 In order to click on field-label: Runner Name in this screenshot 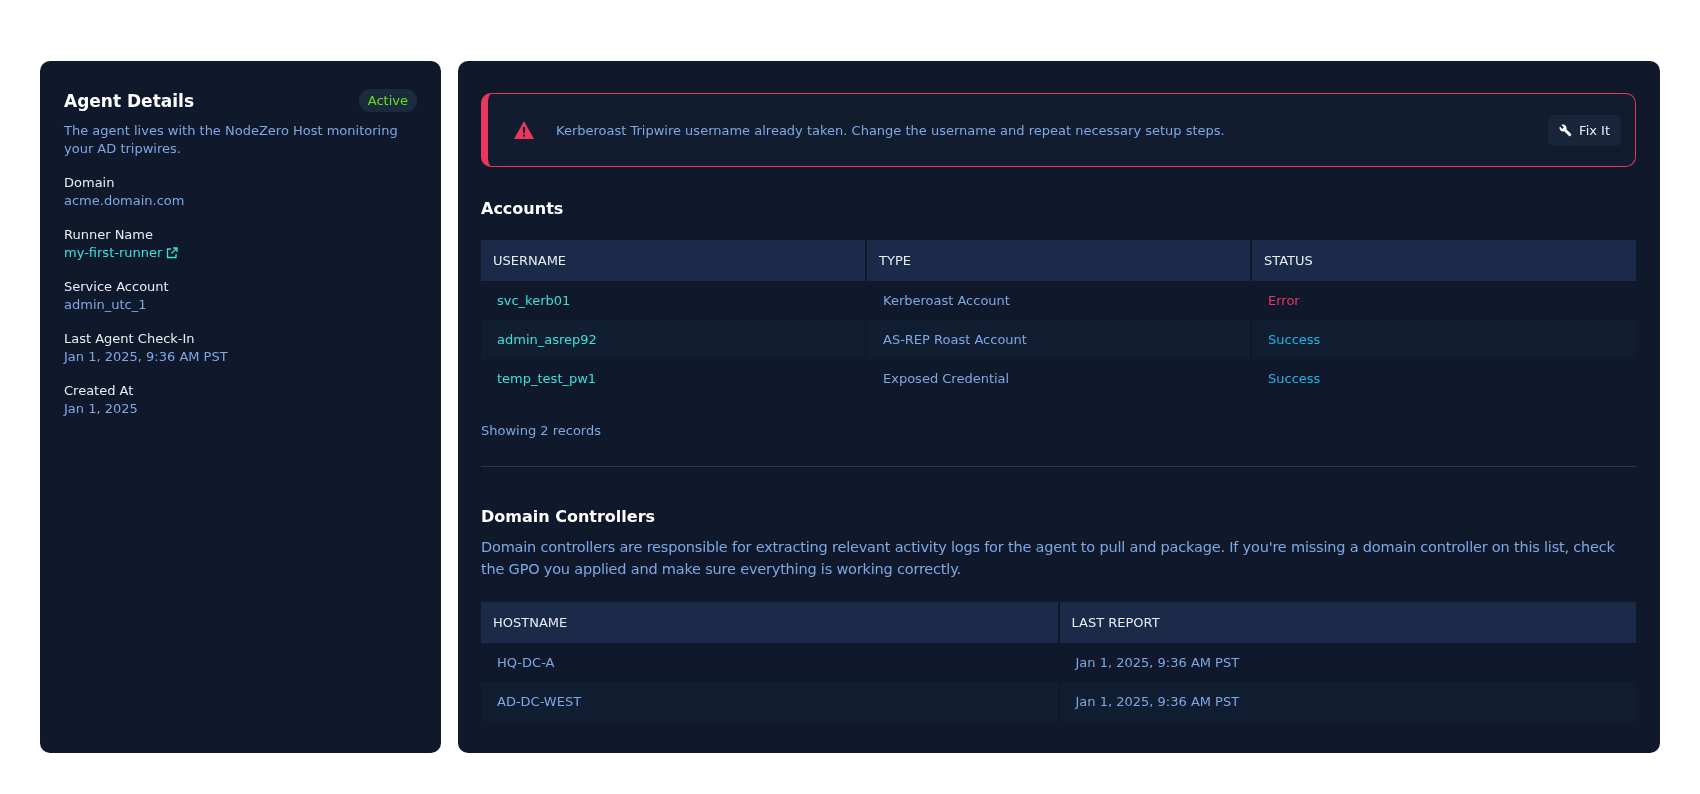, I will do `click(108, 235)`.